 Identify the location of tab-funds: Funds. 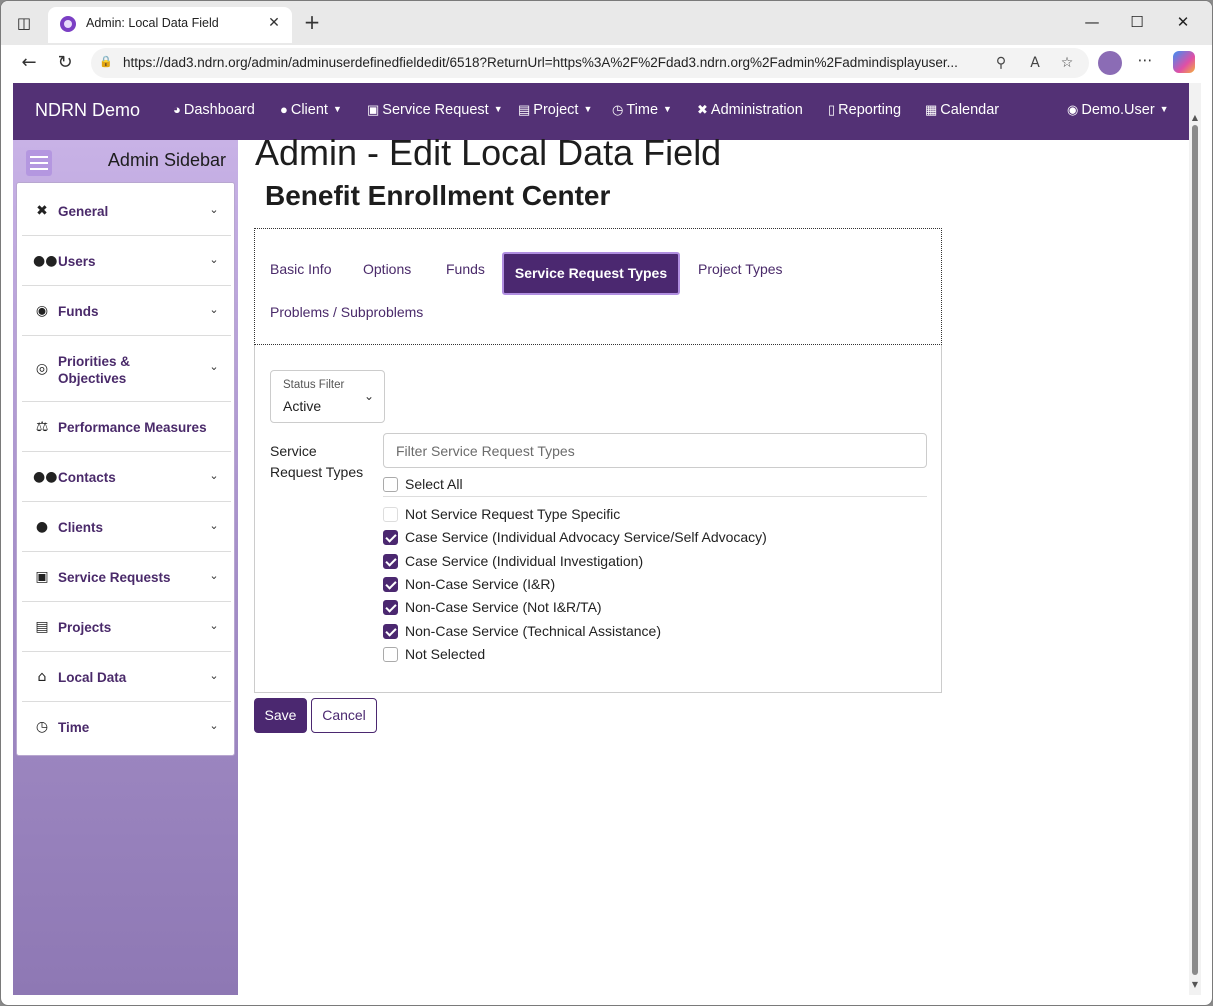
(465, 269).